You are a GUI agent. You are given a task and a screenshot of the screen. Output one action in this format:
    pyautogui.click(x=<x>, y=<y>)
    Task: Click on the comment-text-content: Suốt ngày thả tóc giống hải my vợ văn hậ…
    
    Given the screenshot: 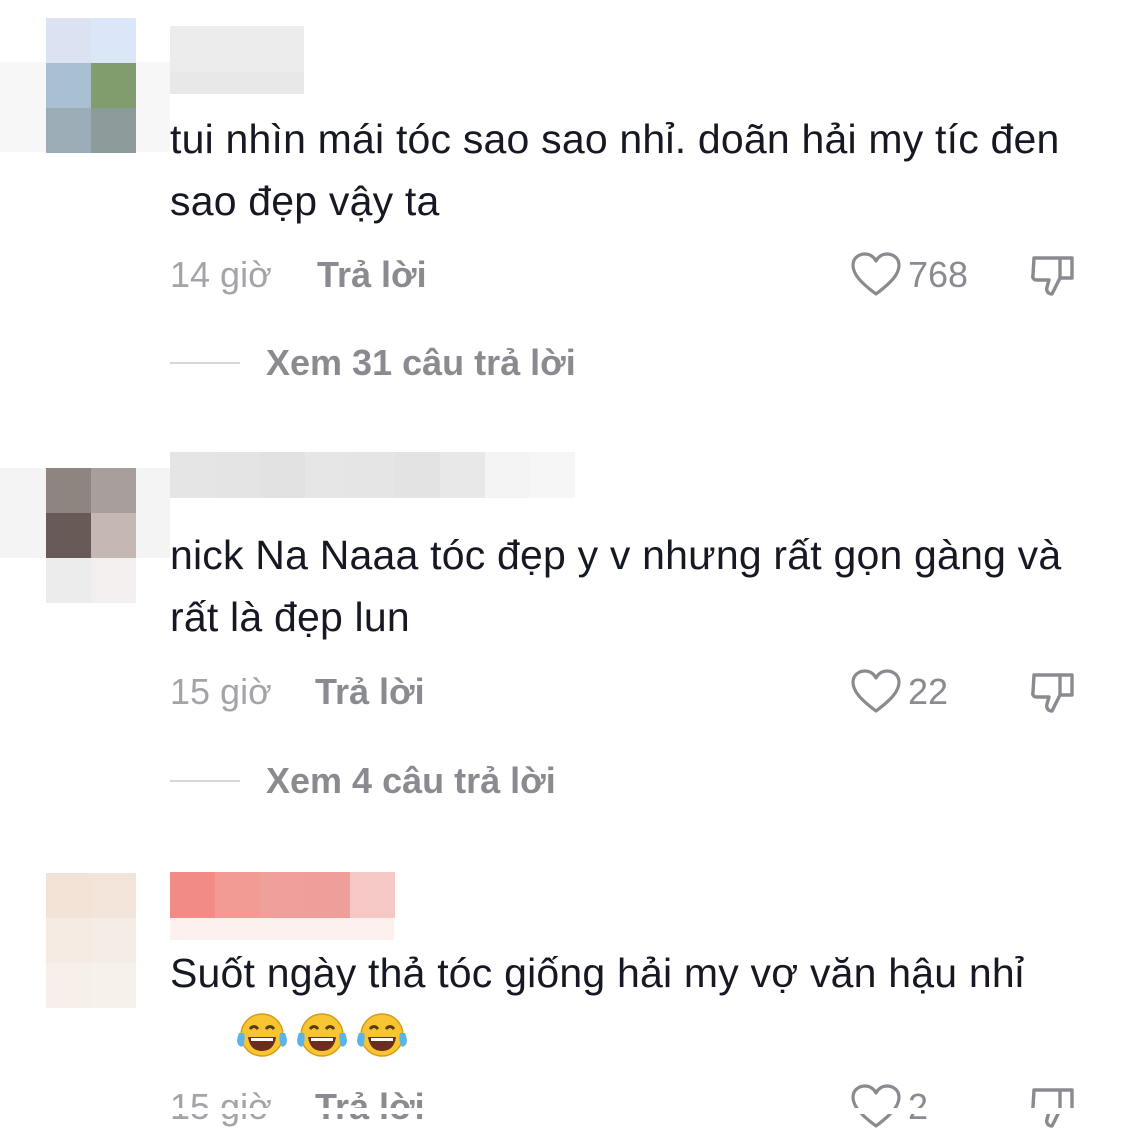 What is the action you would take?
    pyautogui.click(x=597, y=973)
    